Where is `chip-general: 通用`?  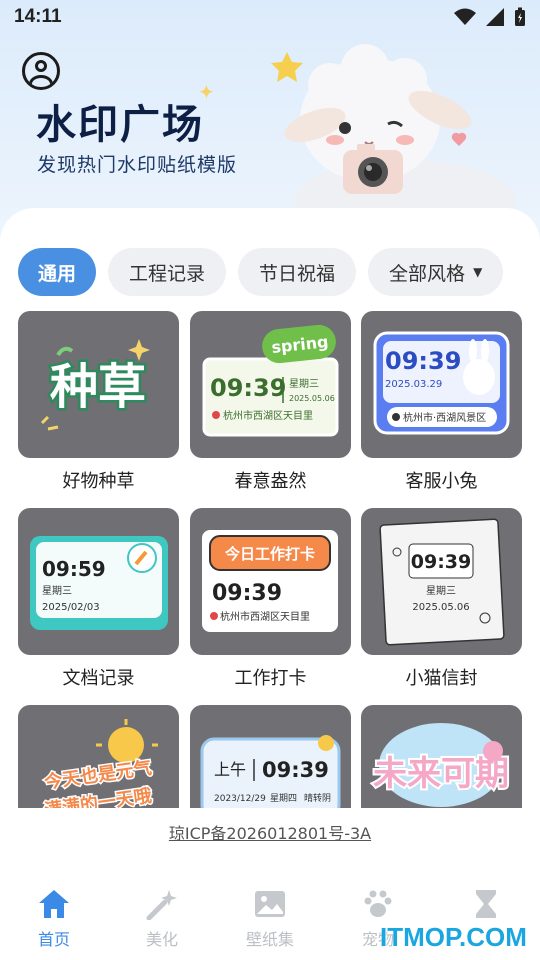 chip-general: 通用 is located at coordinates (57, 272).